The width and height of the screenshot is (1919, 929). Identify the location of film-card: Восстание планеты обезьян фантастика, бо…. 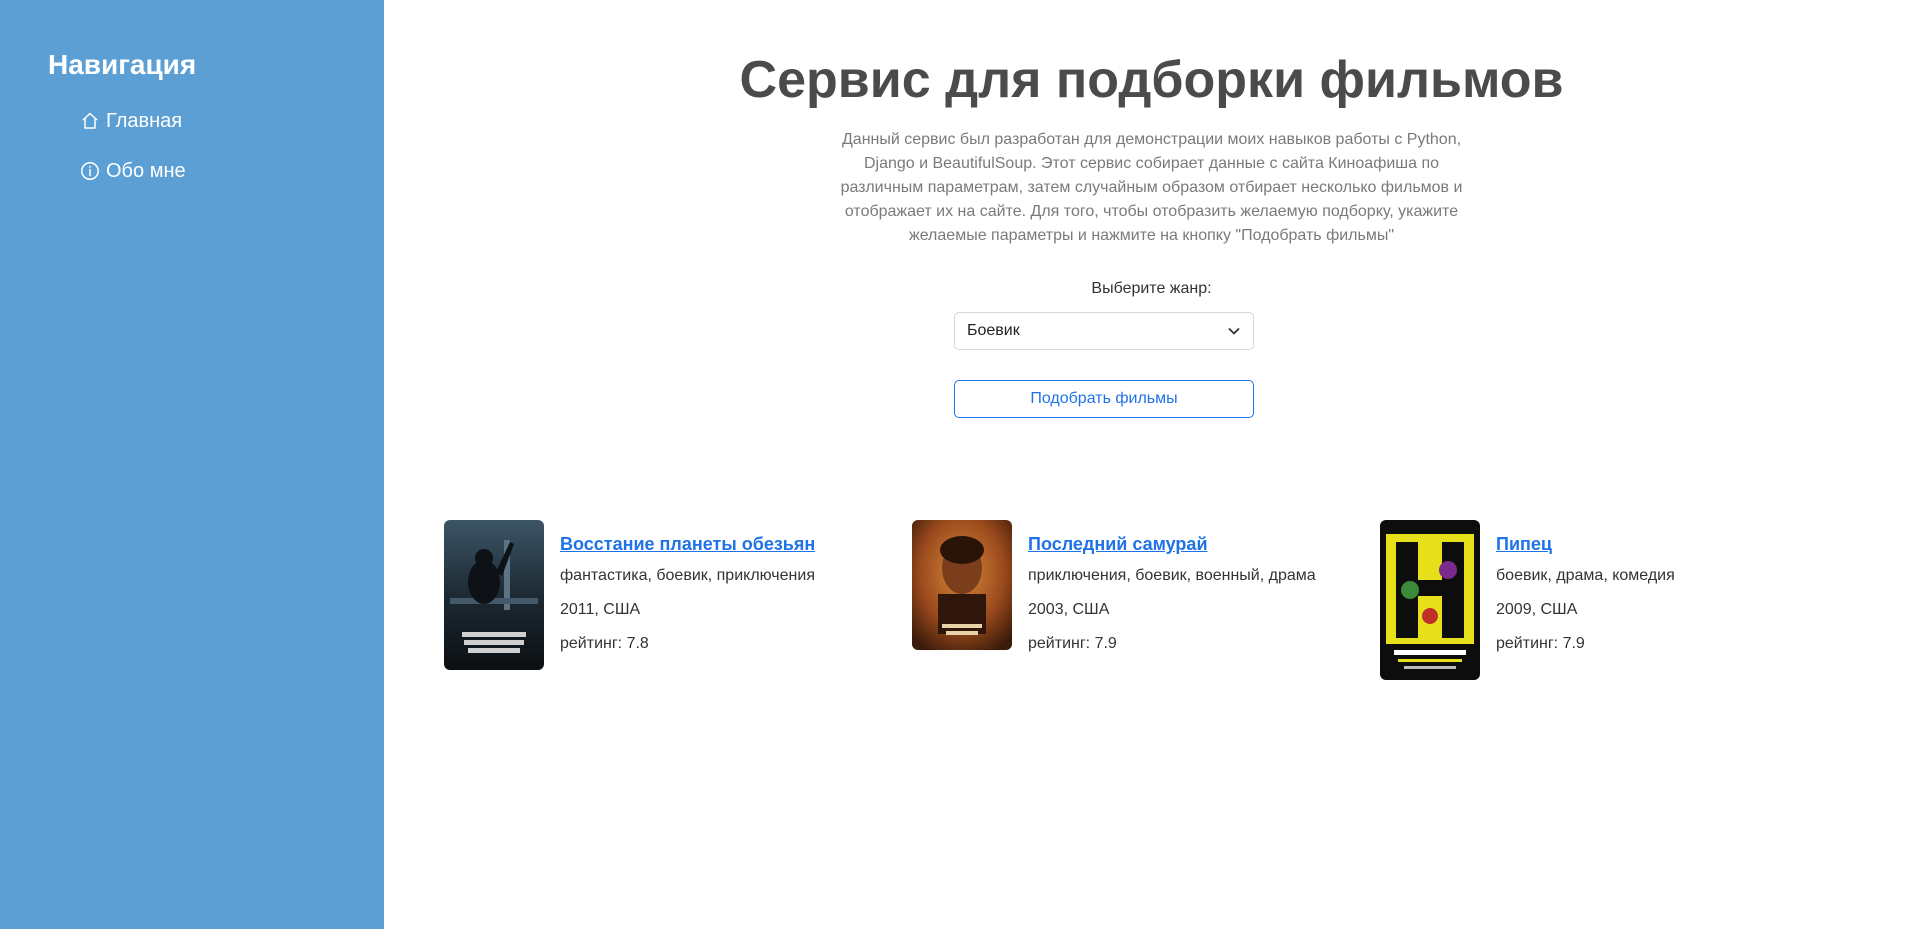
(678, 600).